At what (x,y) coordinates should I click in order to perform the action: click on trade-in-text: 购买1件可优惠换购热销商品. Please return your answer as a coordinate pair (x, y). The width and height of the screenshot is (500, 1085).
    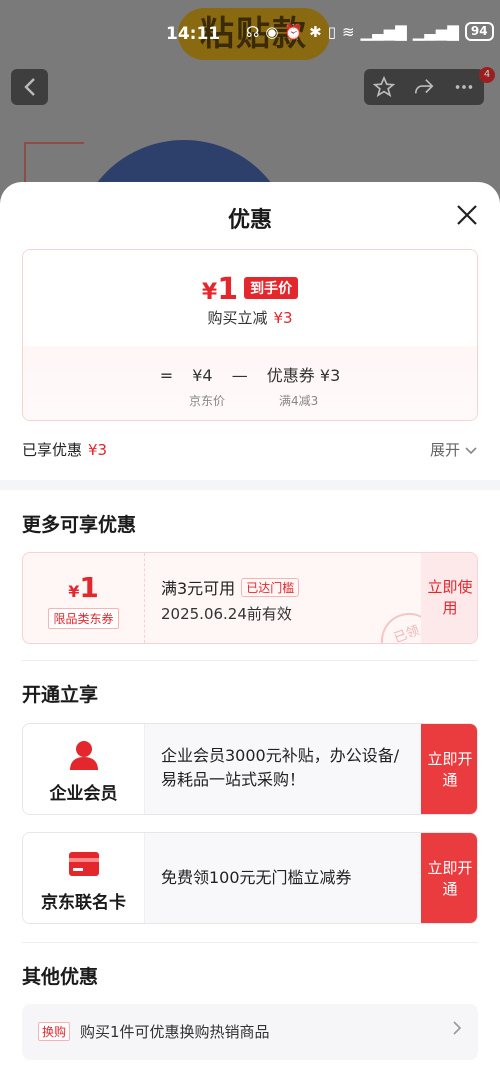
    Looking at the image, I should click on (175, 1032).